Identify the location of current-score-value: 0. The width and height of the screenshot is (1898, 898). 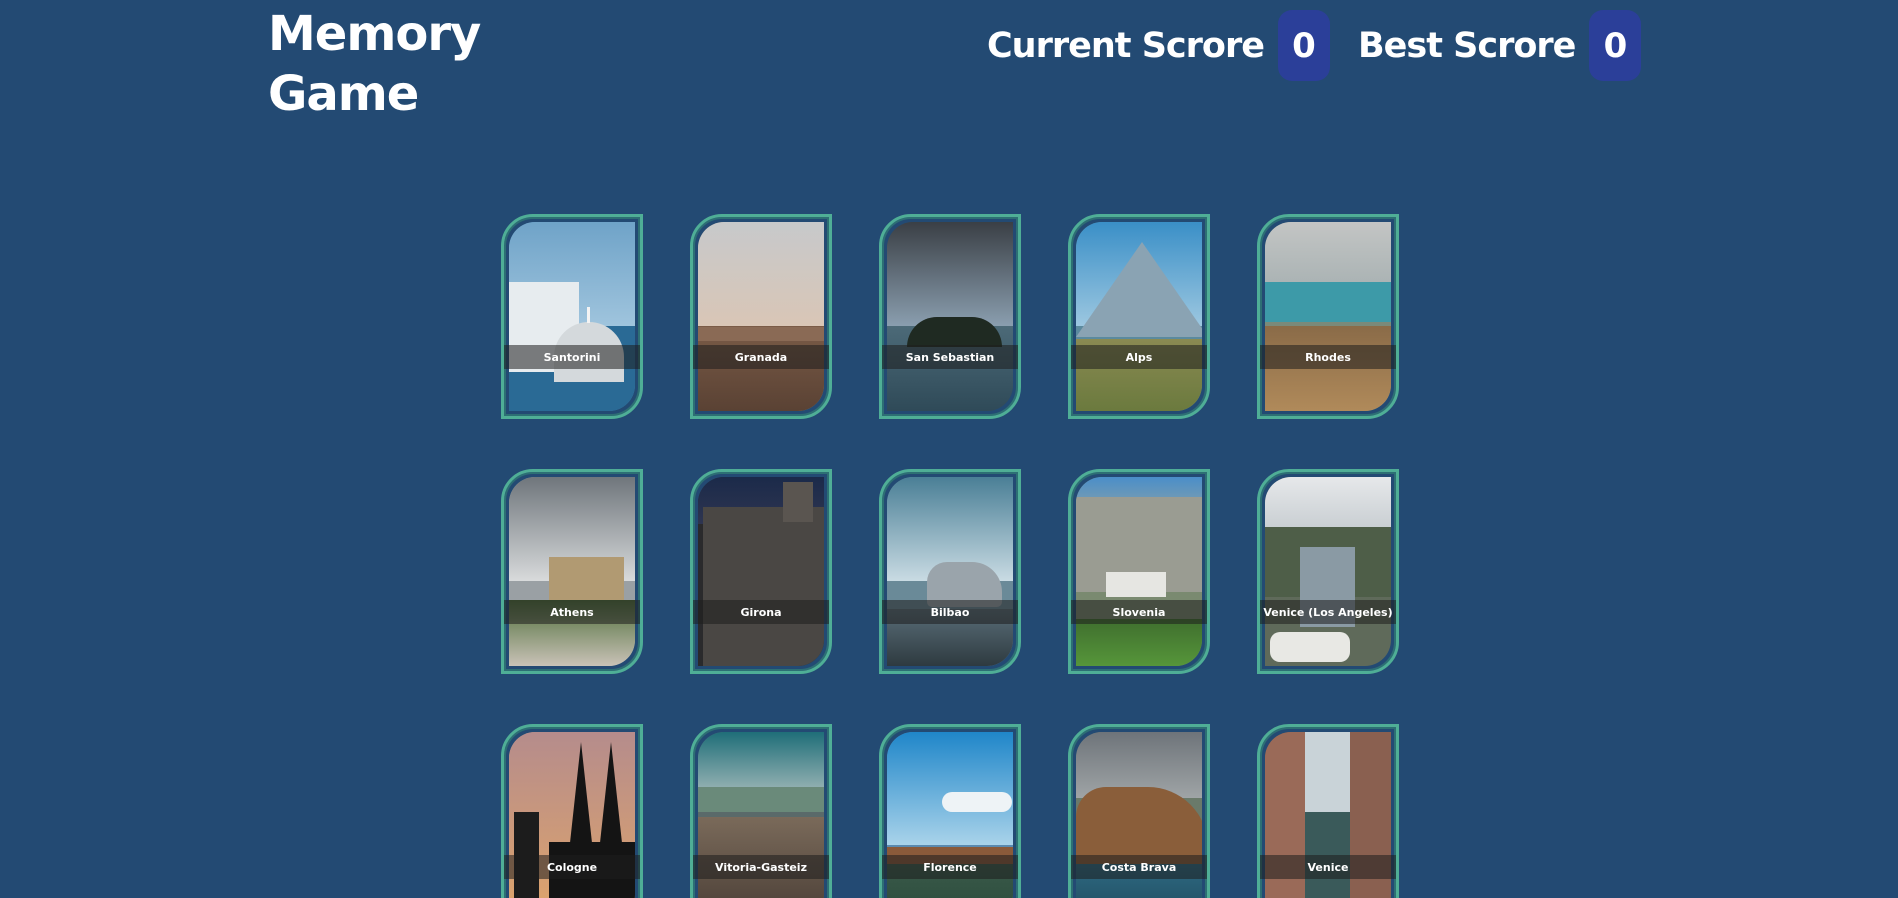
(1303, 45).